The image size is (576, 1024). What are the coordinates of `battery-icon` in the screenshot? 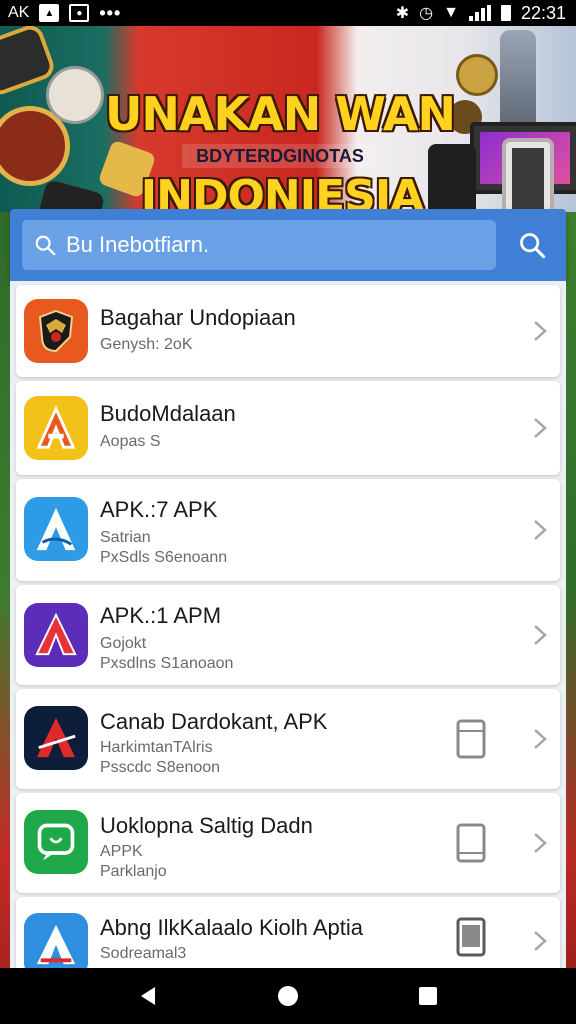 It's located at (505, 13).